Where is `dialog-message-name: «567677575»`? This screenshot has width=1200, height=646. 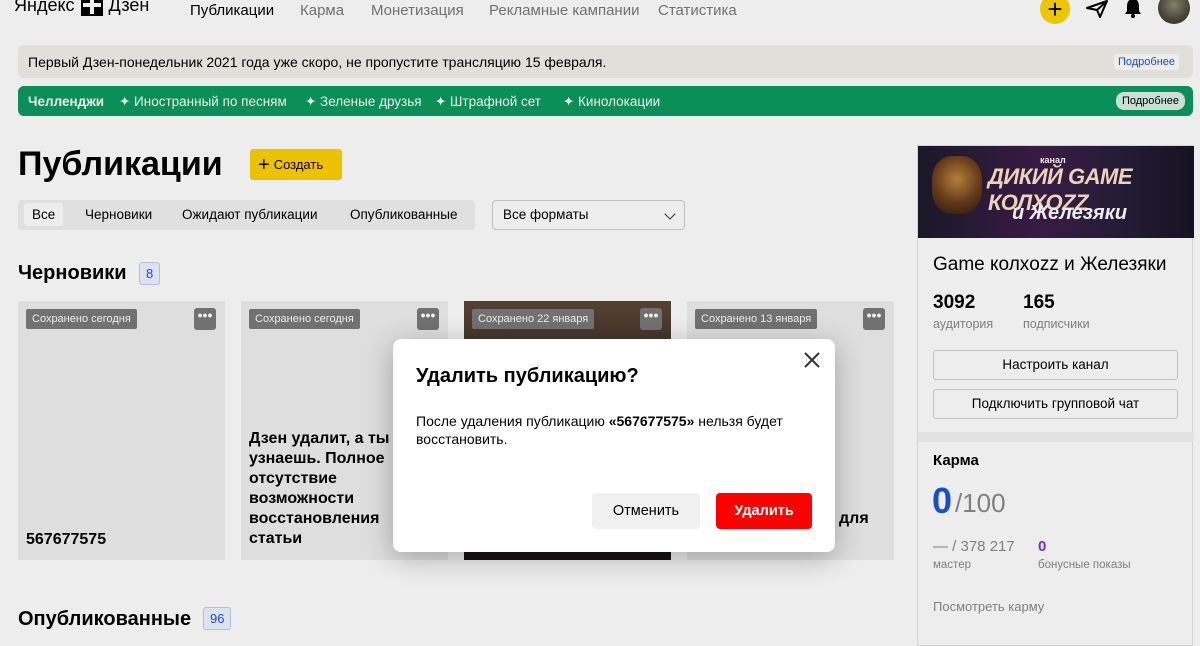
dialog-message-name: «567677575» is located at coordinates (651, 421).